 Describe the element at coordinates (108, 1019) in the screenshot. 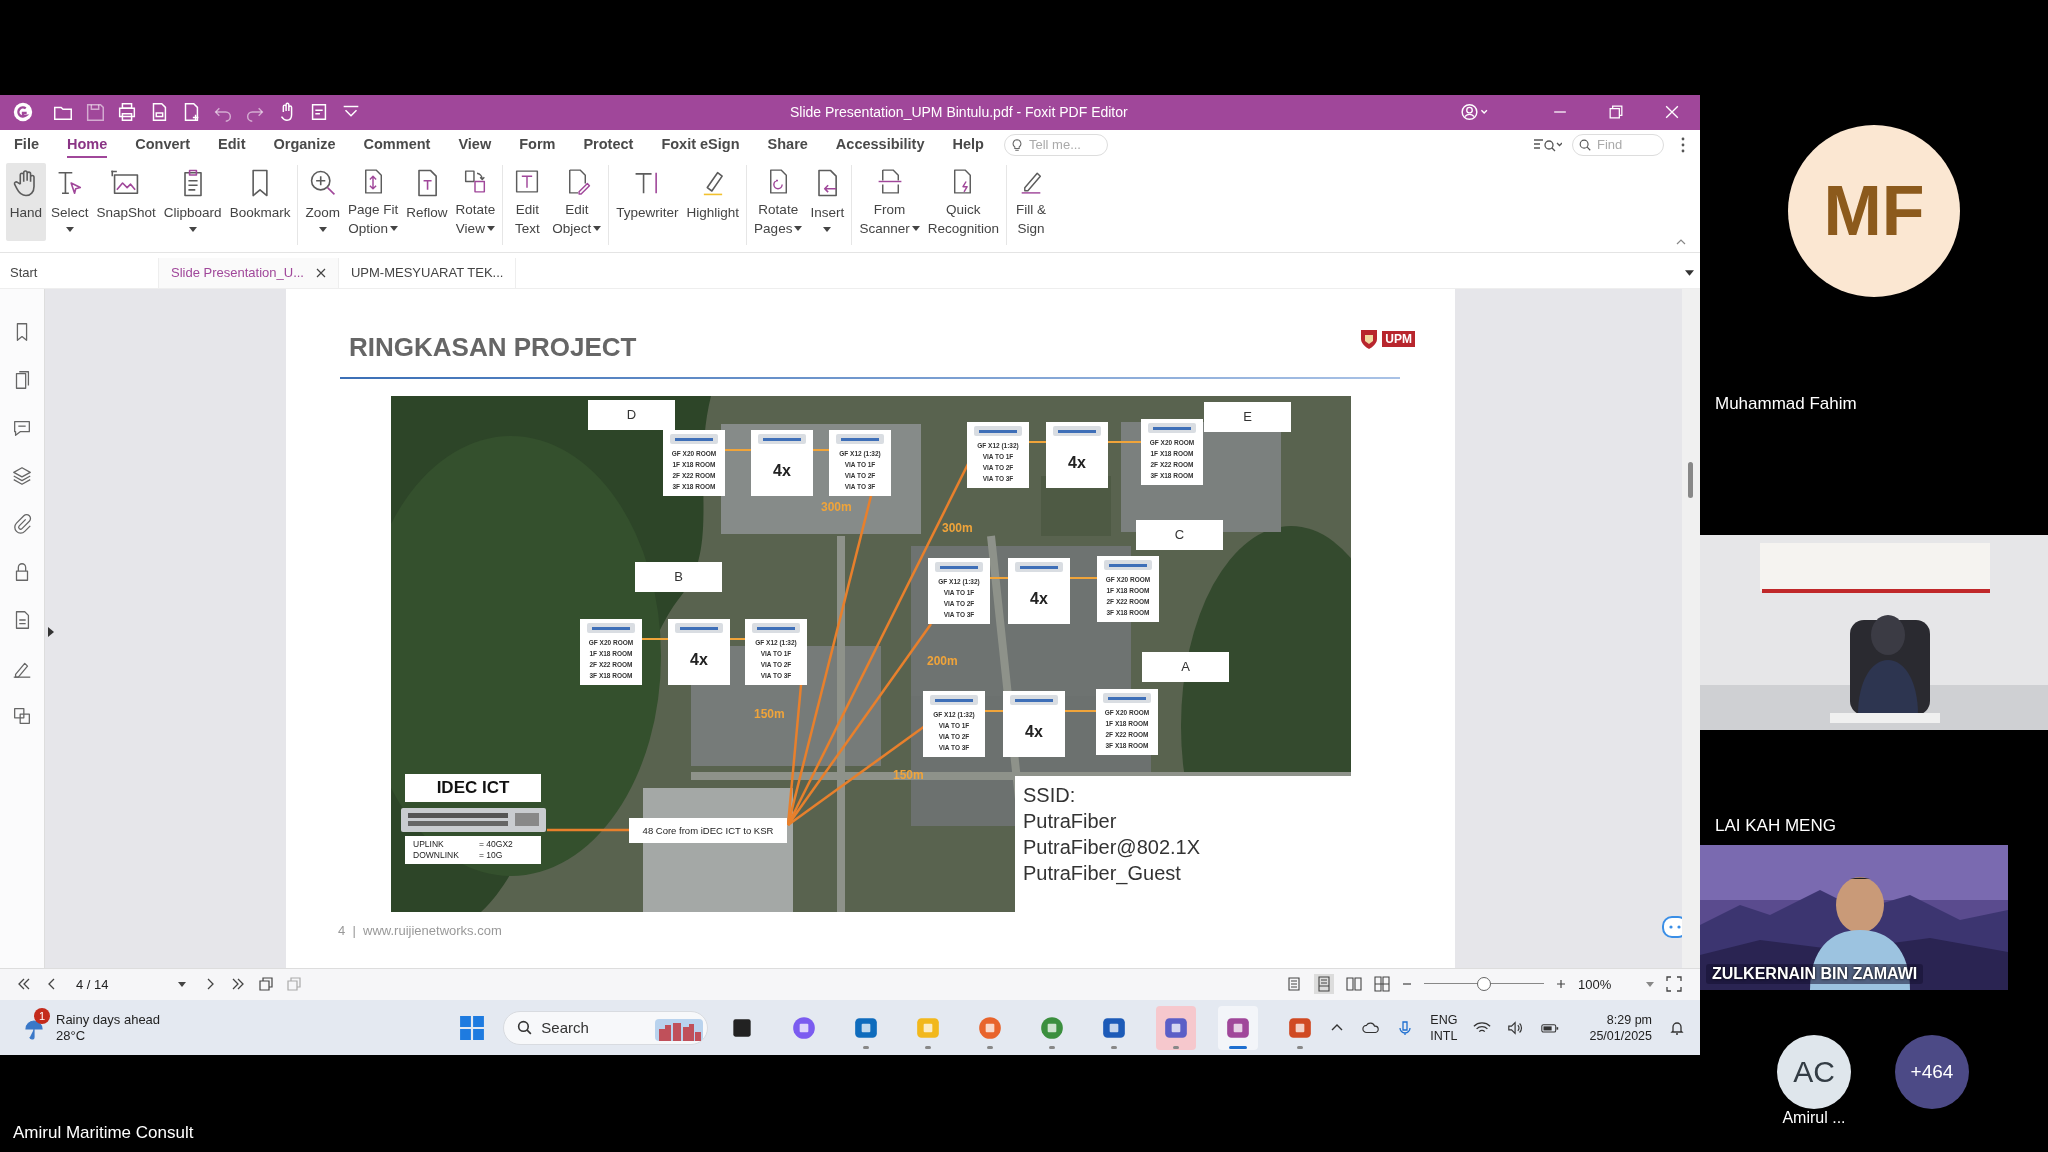

I see `weather-title: Rainy days ahead` at that location.